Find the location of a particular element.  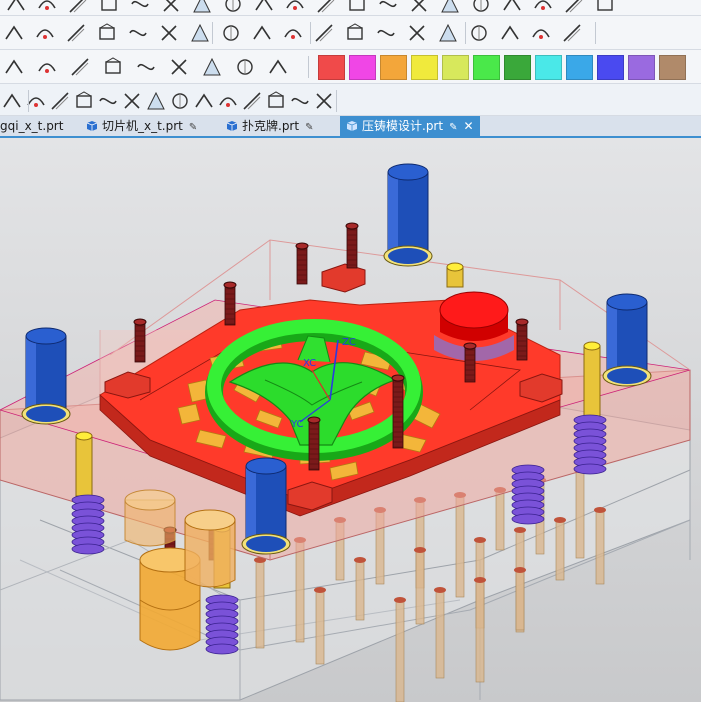

socket-screw is located at coordinates (398, 413).